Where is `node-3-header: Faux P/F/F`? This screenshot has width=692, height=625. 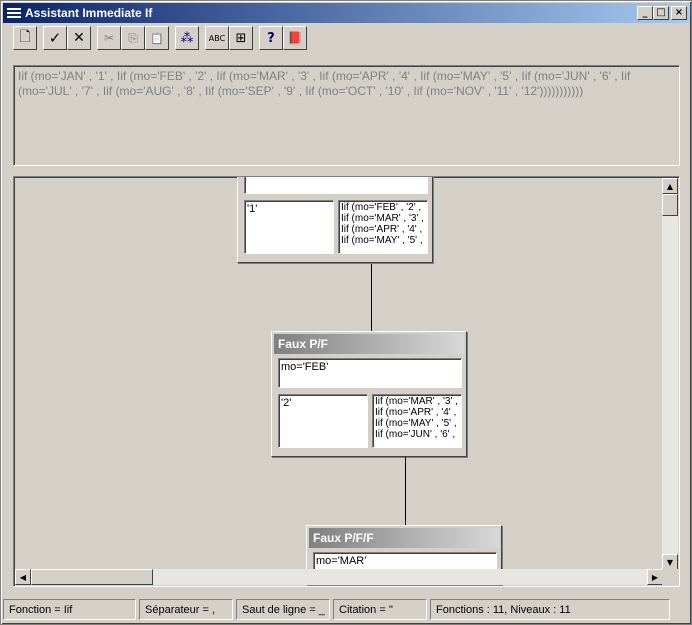 node-3-header: Faux P/F/F is located at coordinates (404, 538).